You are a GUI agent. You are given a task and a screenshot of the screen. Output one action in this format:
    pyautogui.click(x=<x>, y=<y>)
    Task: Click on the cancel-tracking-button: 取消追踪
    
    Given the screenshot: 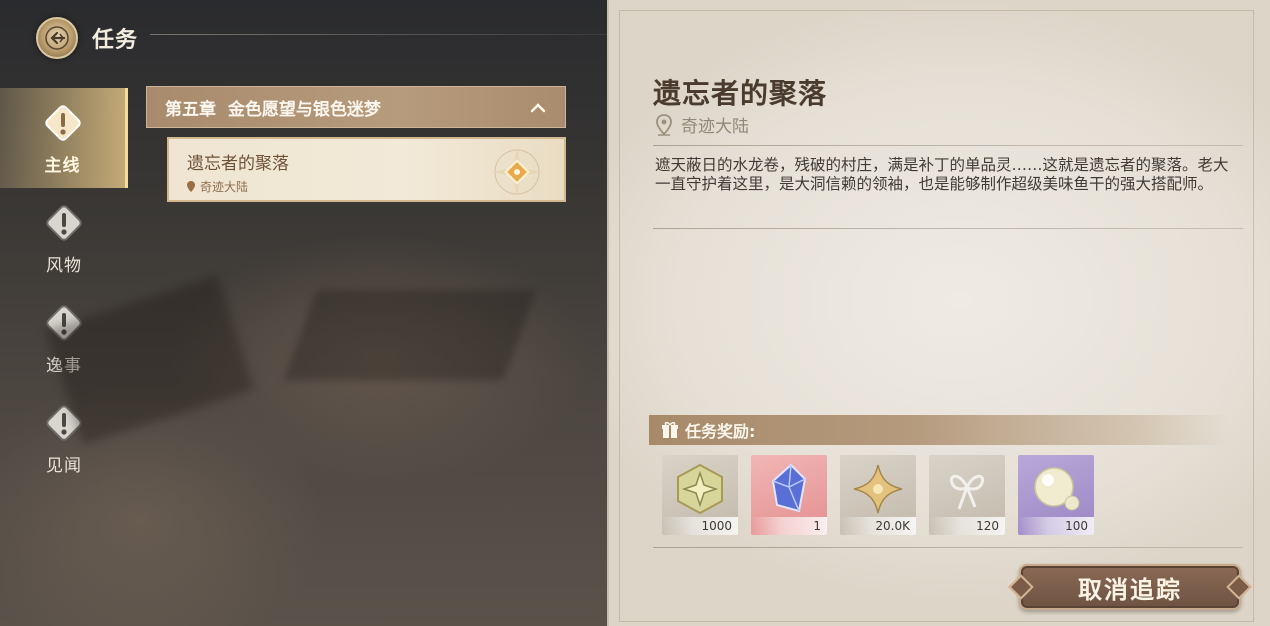 What is the action you would take?
    pyautogui.click(x=1130, y=587)
    